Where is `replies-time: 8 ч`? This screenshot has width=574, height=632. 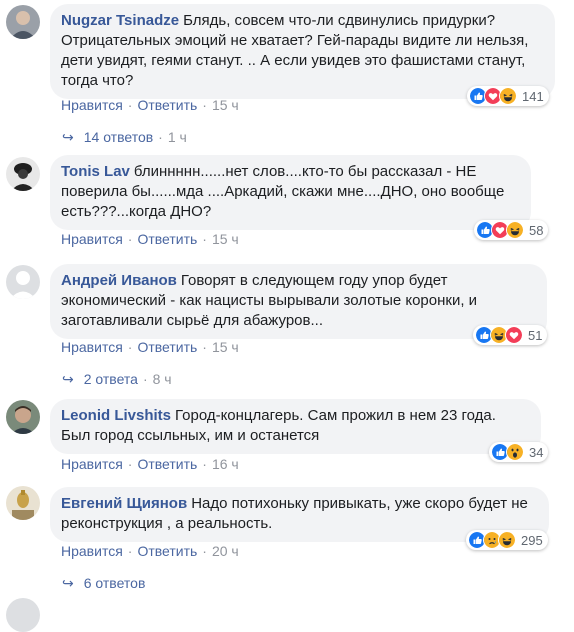 replies-time: 8 ч is located at coordinates (162, 379).